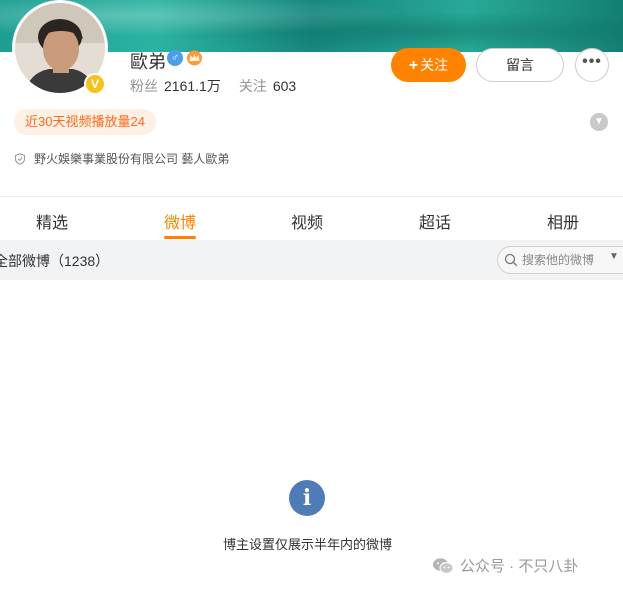 The image size is (623, 590). What do you see at coordinates (284, 86) in the screenshot?
I see `following-count: 603` at bounding box center [284, 86].